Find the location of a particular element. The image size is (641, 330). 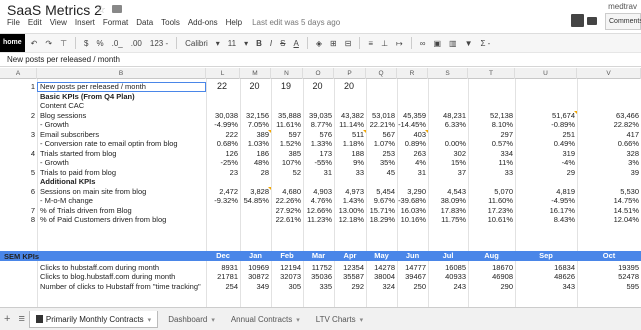

table-cell: 23 is located at coordinates (223, 173).